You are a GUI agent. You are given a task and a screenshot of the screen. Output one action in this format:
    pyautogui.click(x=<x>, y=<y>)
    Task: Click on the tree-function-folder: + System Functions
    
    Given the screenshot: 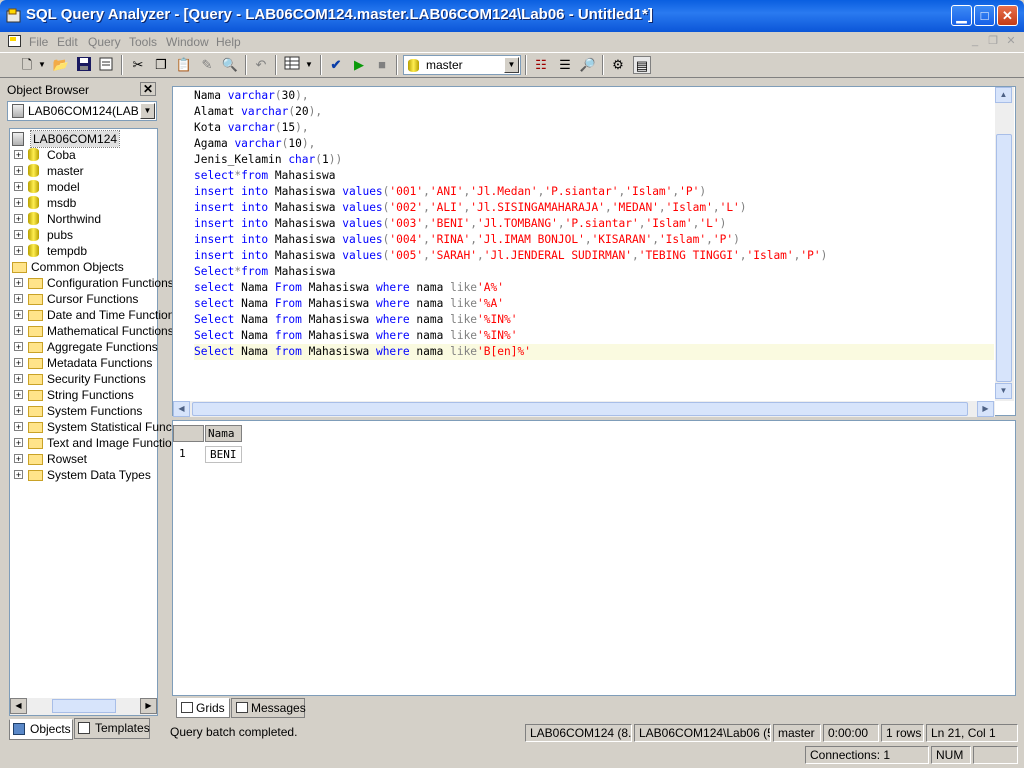 What is the action you would take?
    pyautogui.click(x=83, y=411)
    